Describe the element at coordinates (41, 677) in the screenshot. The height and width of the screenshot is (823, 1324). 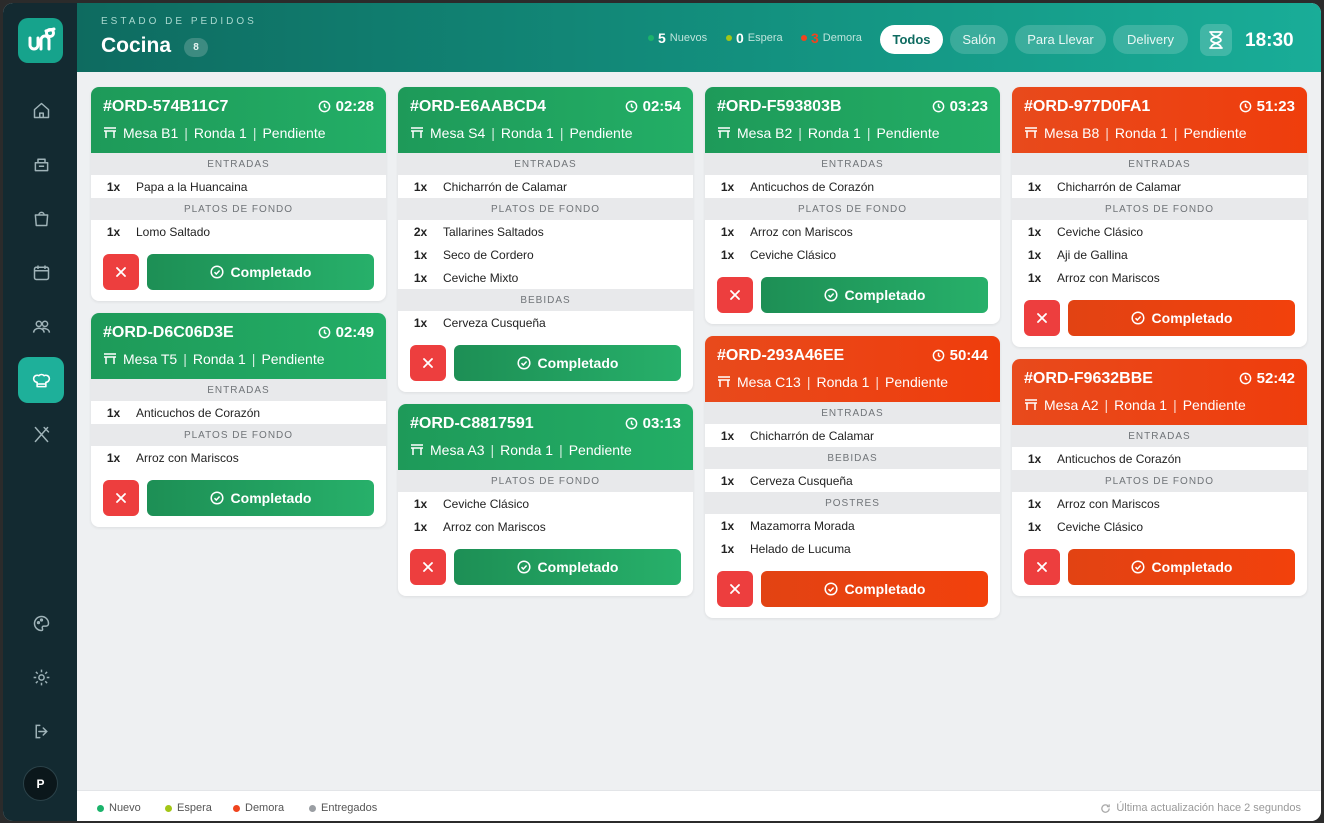
I see `nav-settings` at that location.